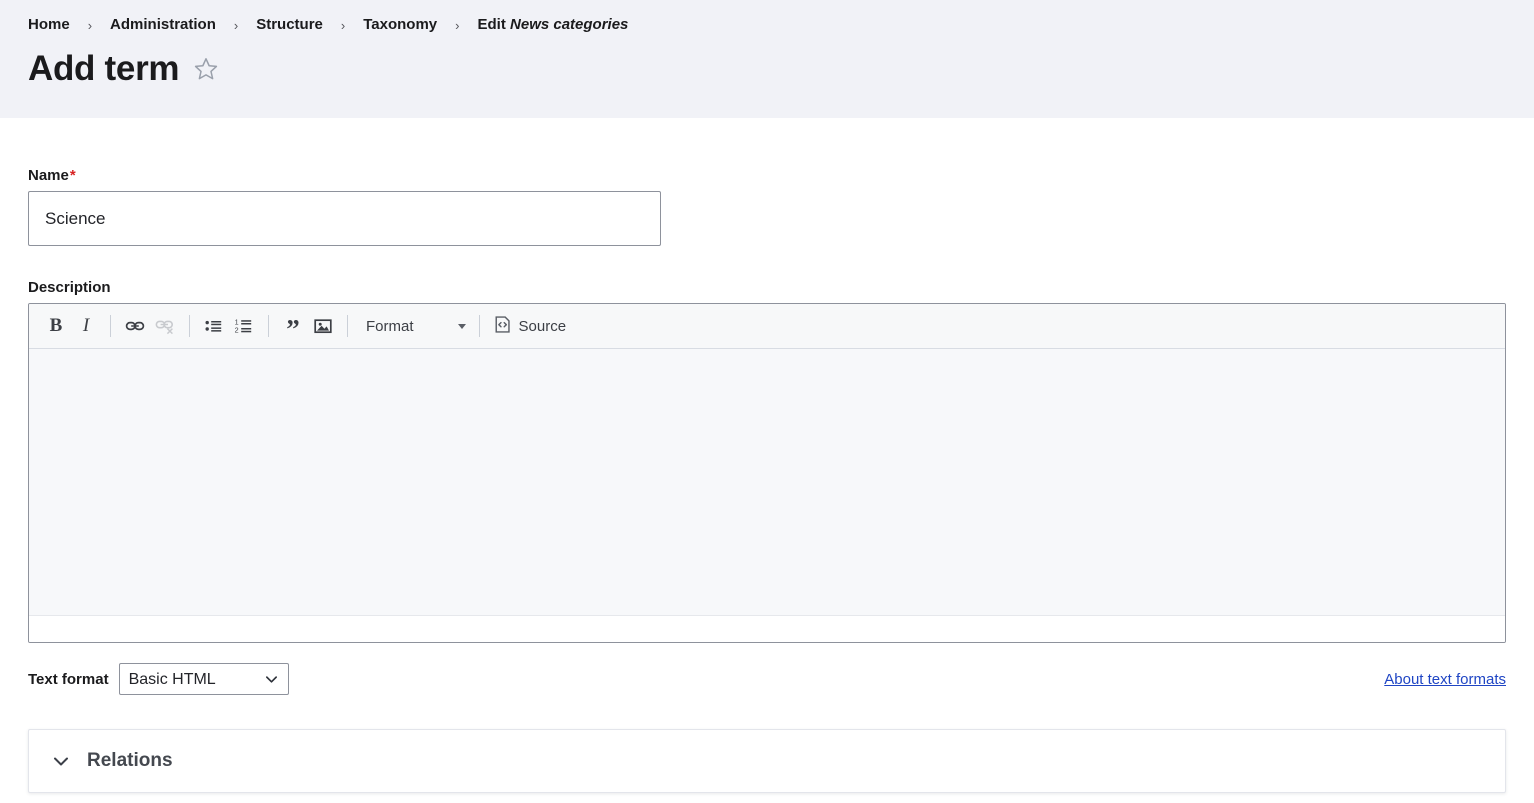 The height and width of the screenshot is (803, 1534). What do you see at coordinates (165, 326) in the screenshot?
I see `unlink-icon` at bounding box center [165, 326].